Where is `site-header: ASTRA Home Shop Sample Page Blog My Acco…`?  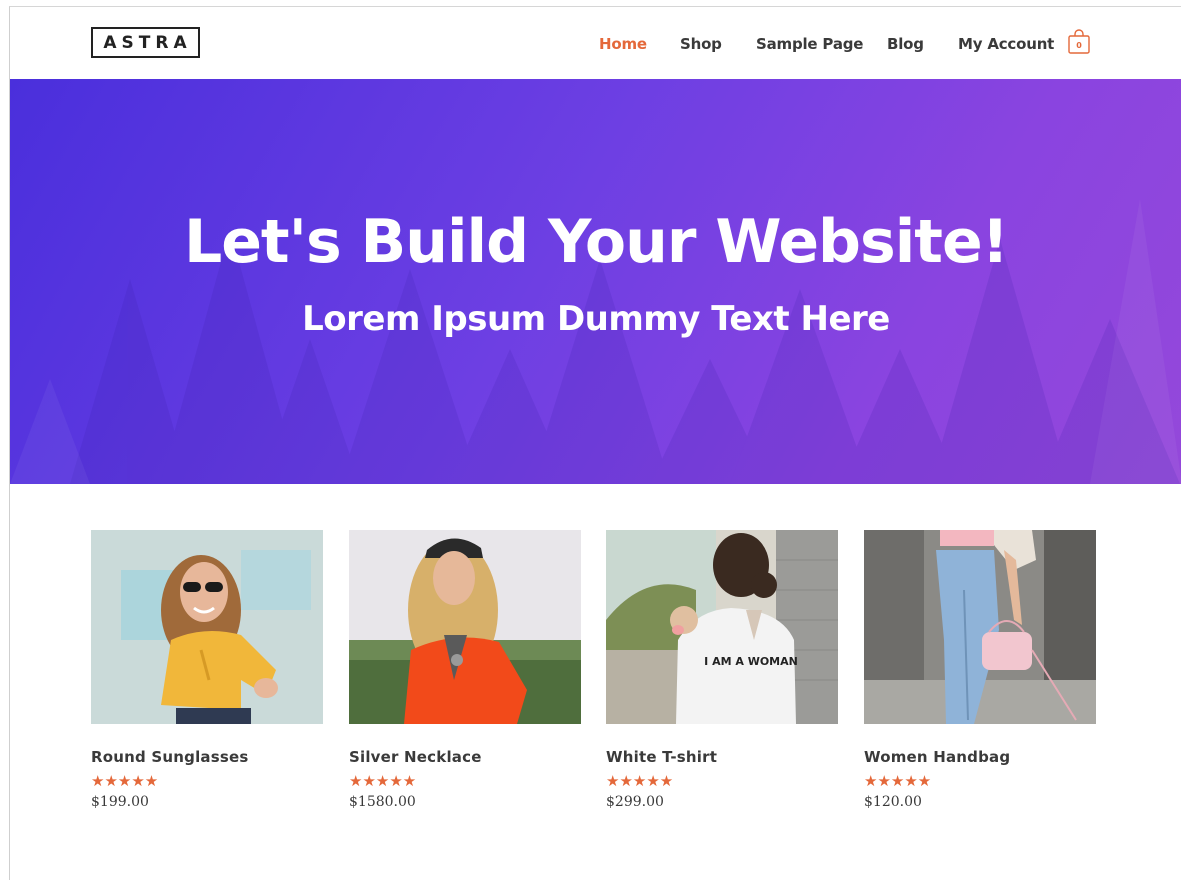 site-header: ASTRA Home Shop Sample Page Blog My Acco… is located at coordinates (595, 43).